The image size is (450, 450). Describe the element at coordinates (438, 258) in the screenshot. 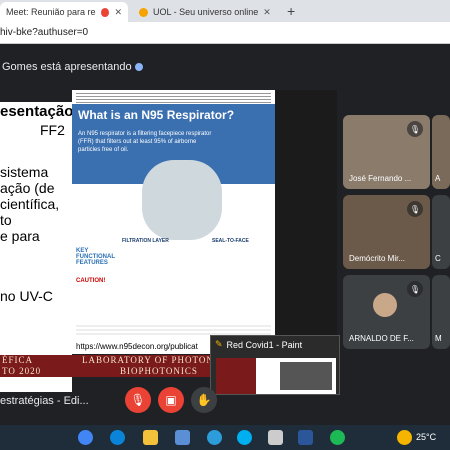

I see `participant-name: C` at that location.